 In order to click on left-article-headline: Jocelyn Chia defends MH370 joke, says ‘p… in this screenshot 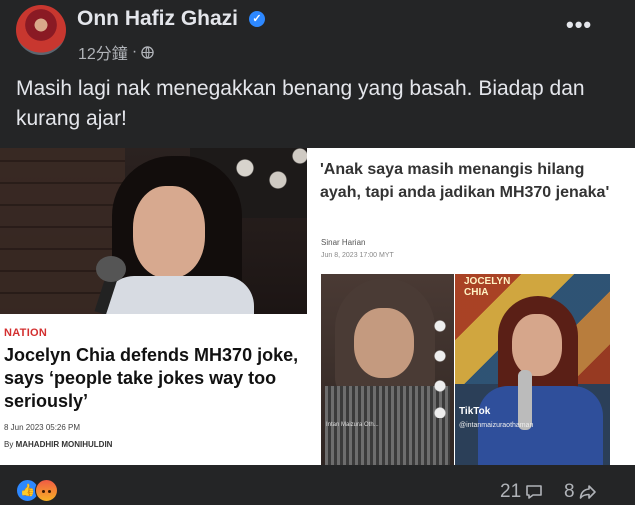, I will do `click(151, 378)`.